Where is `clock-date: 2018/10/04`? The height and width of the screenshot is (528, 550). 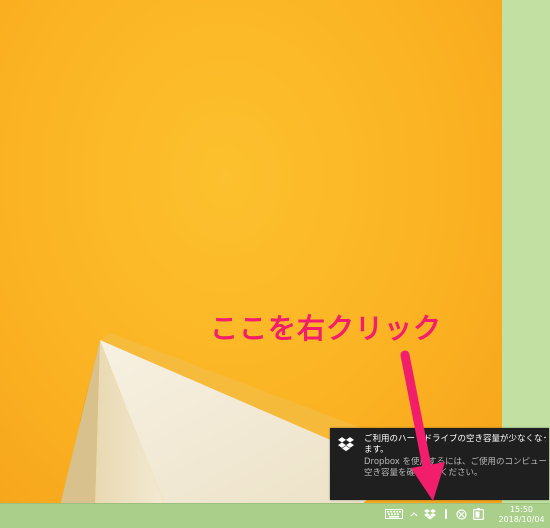
clock-date: 2018/10/04 is located at coordinates (521, 519).